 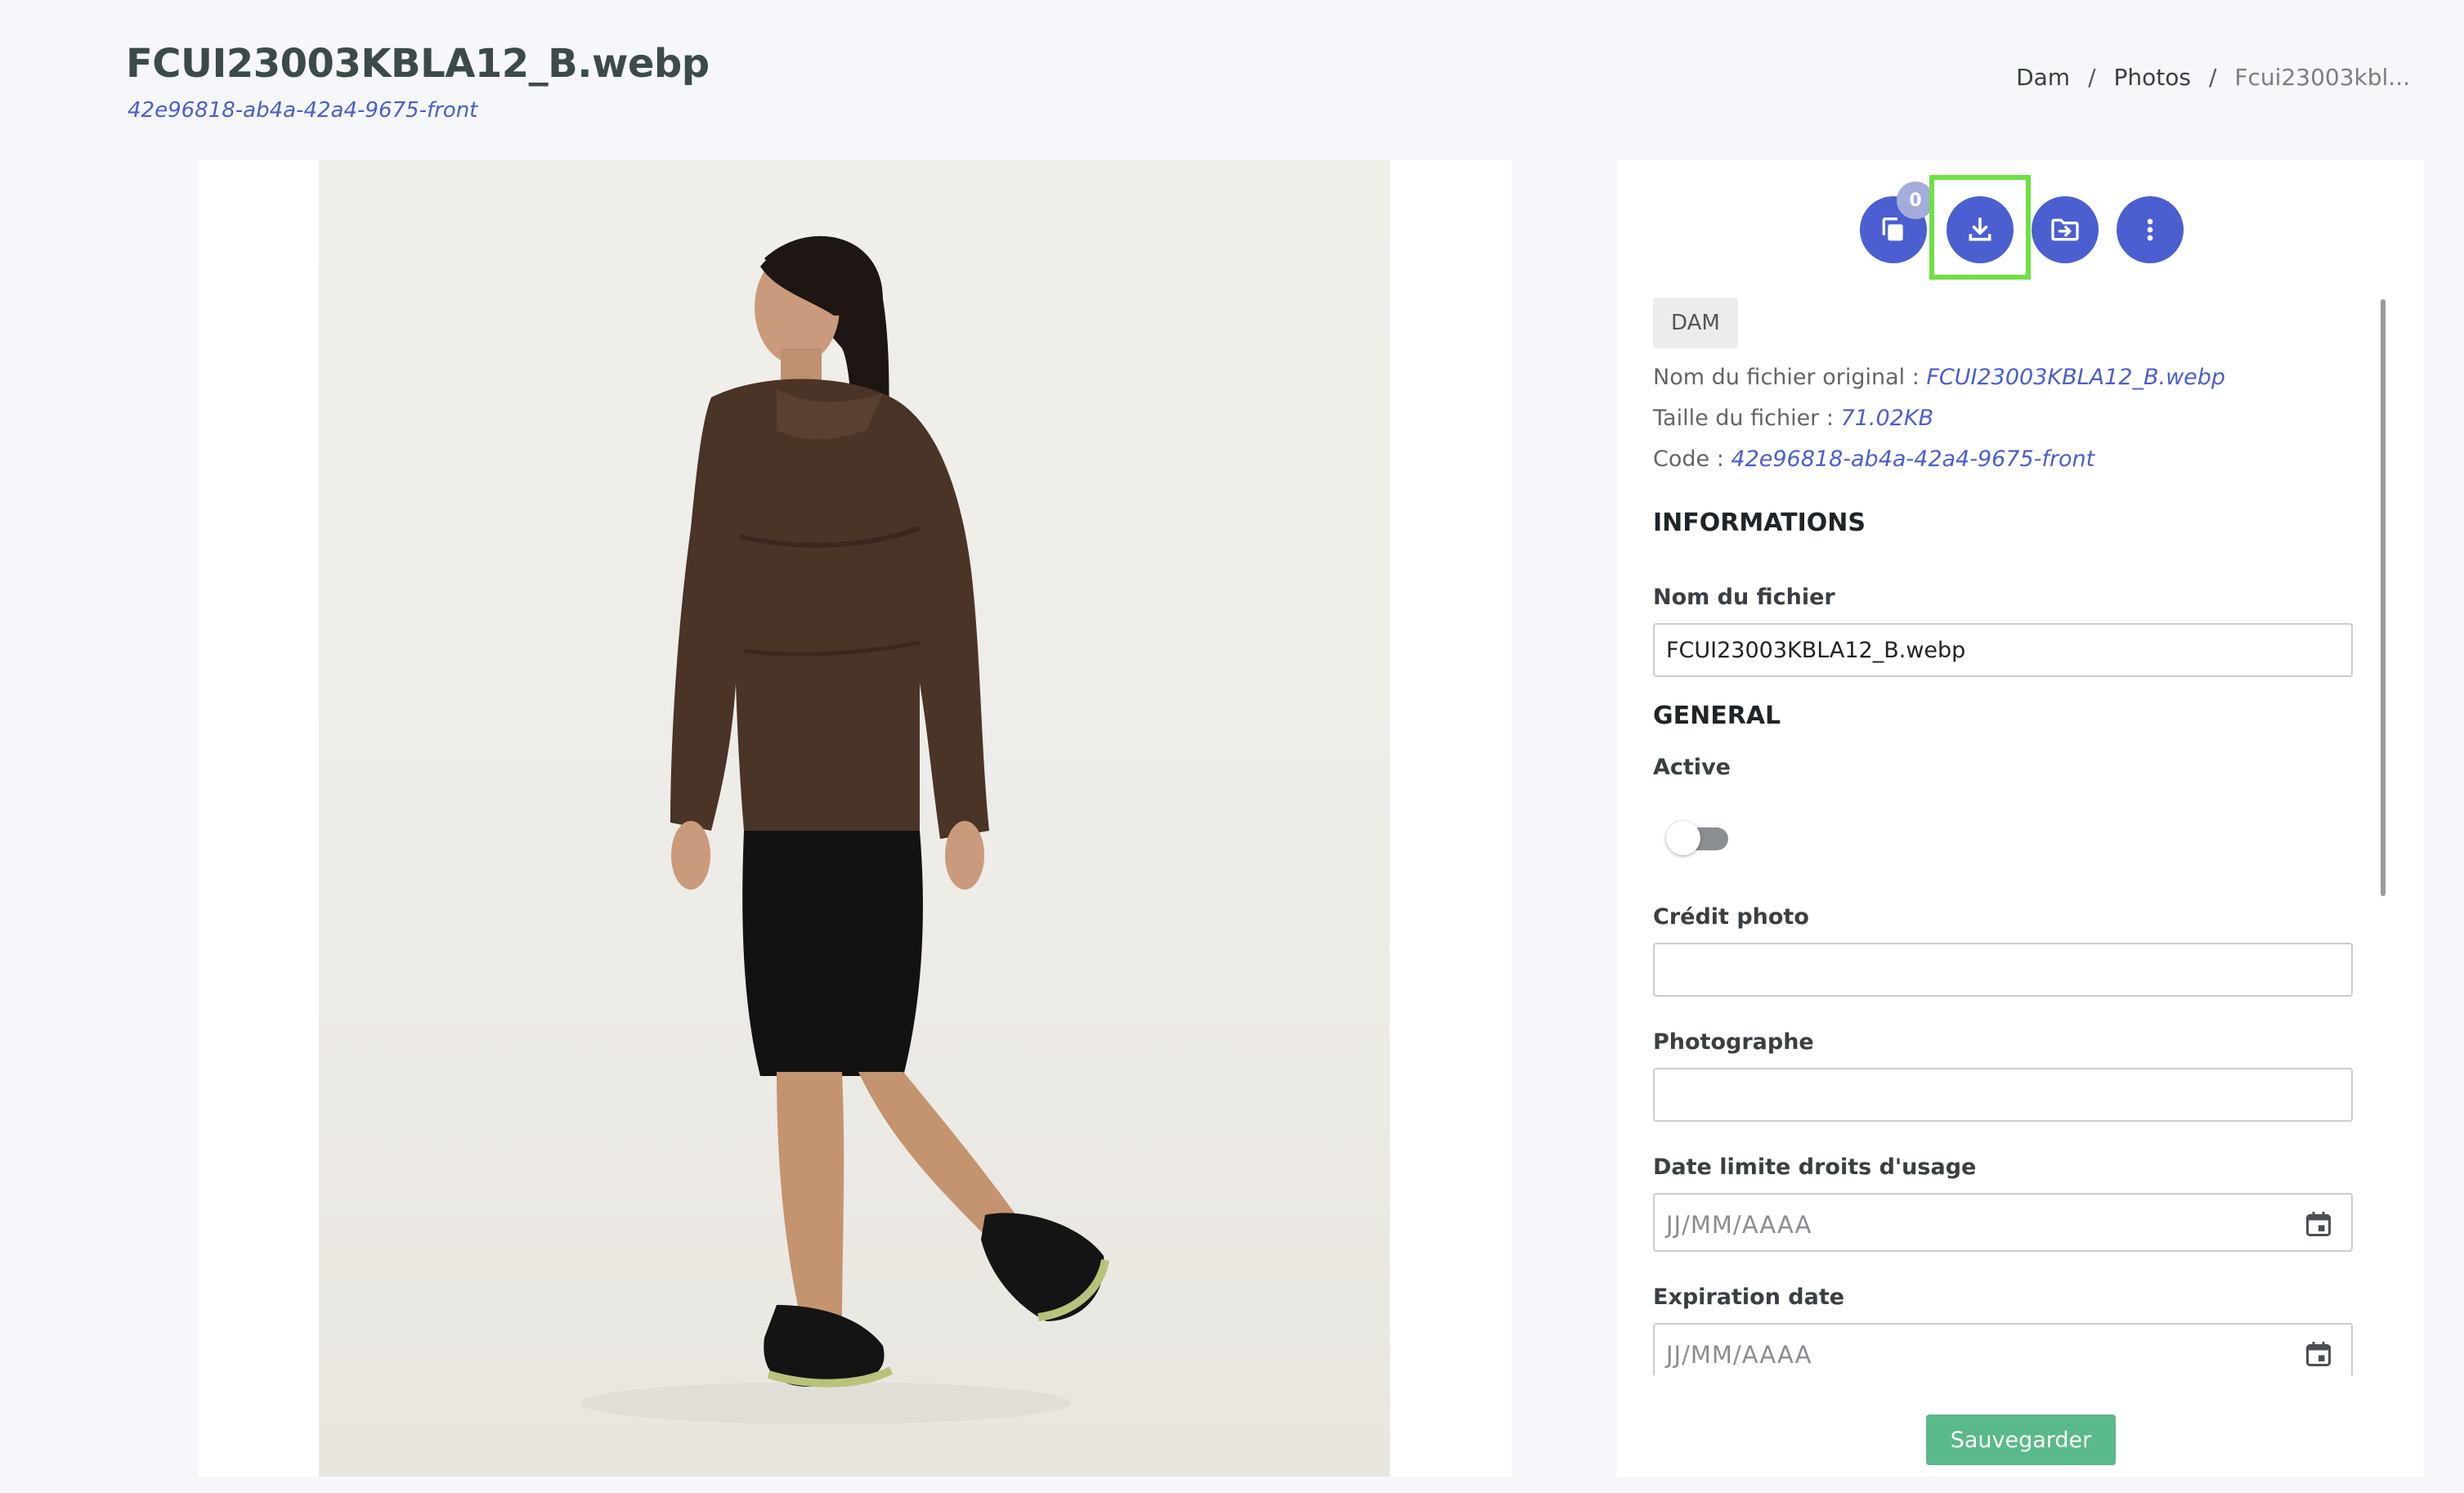 What do you see at coordinates (1759, 523) in the screenshot?
I see `section-title-informations: INFORMATIONS` at bounding box center [1759, 523].